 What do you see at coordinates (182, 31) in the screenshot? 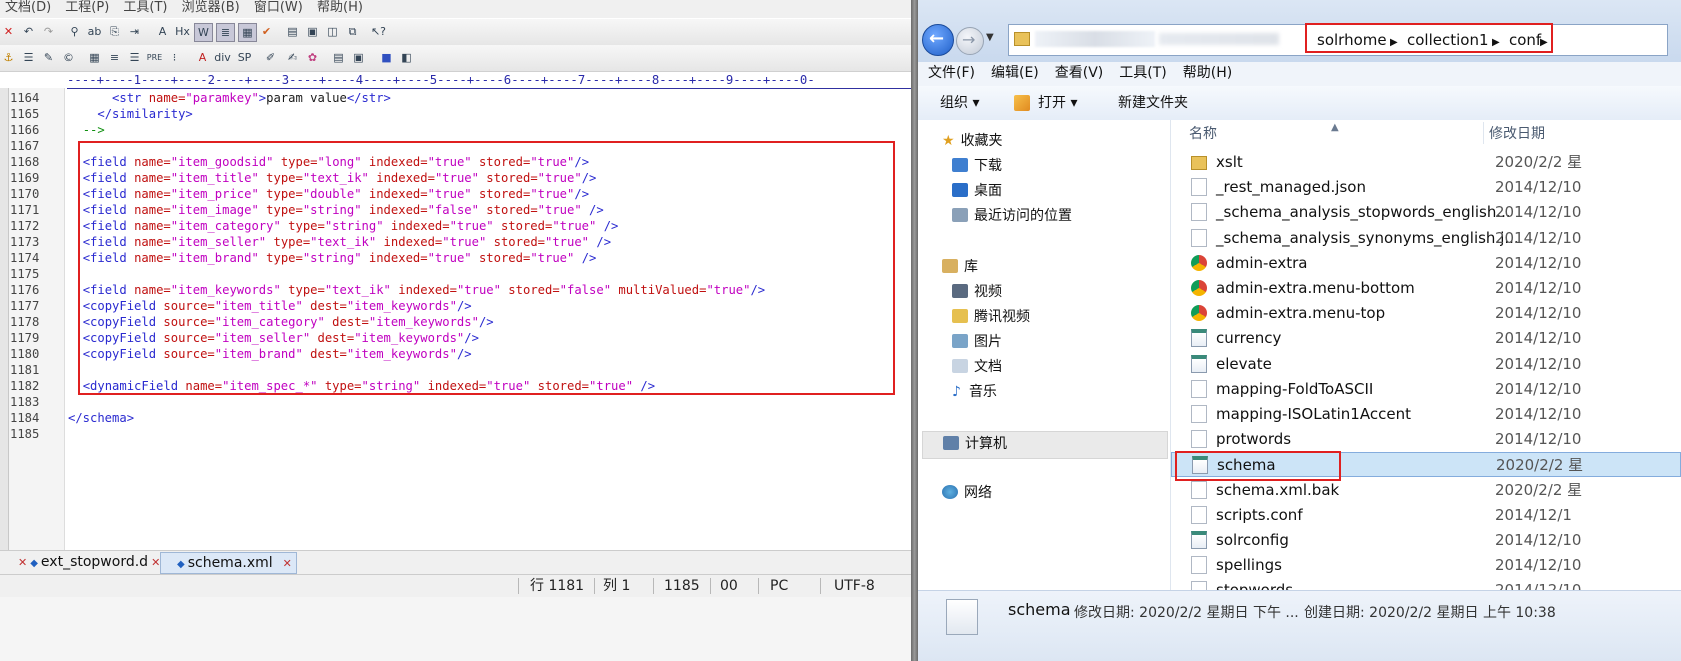
I see `hx-icon: Hx` at bounding box center [182, 31].